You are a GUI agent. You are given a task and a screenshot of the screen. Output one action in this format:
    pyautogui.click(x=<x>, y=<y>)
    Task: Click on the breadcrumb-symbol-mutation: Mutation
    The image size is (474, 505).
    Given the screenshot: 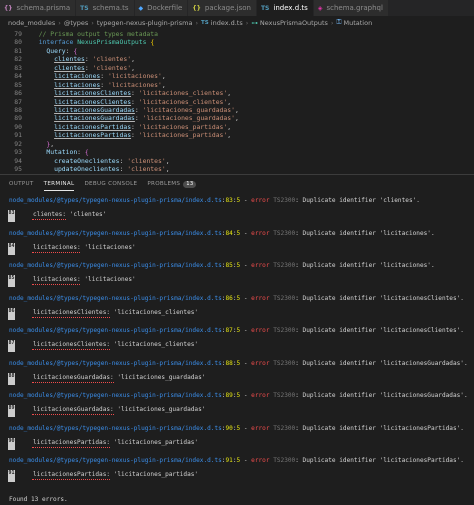 What is the action you would take?
    pyautogui.click(x=357, y=23)
    